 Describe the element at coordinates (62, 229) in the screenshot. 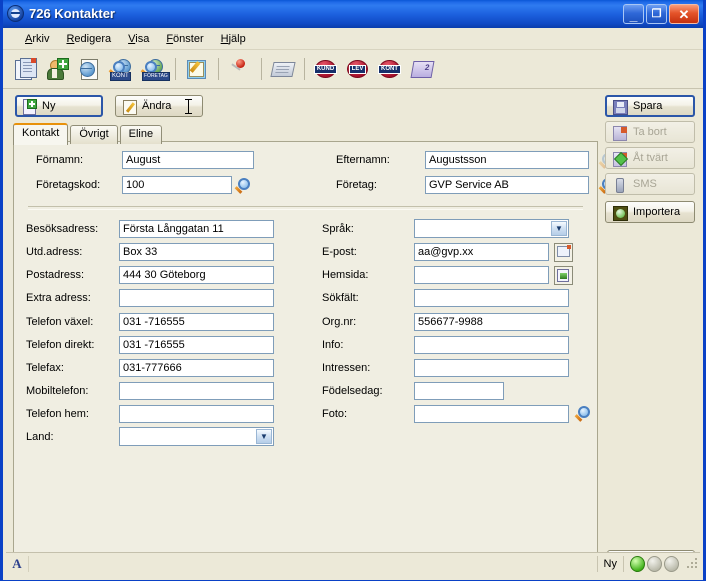

I see `label-besoksadress: Besöksadress:` at that location.